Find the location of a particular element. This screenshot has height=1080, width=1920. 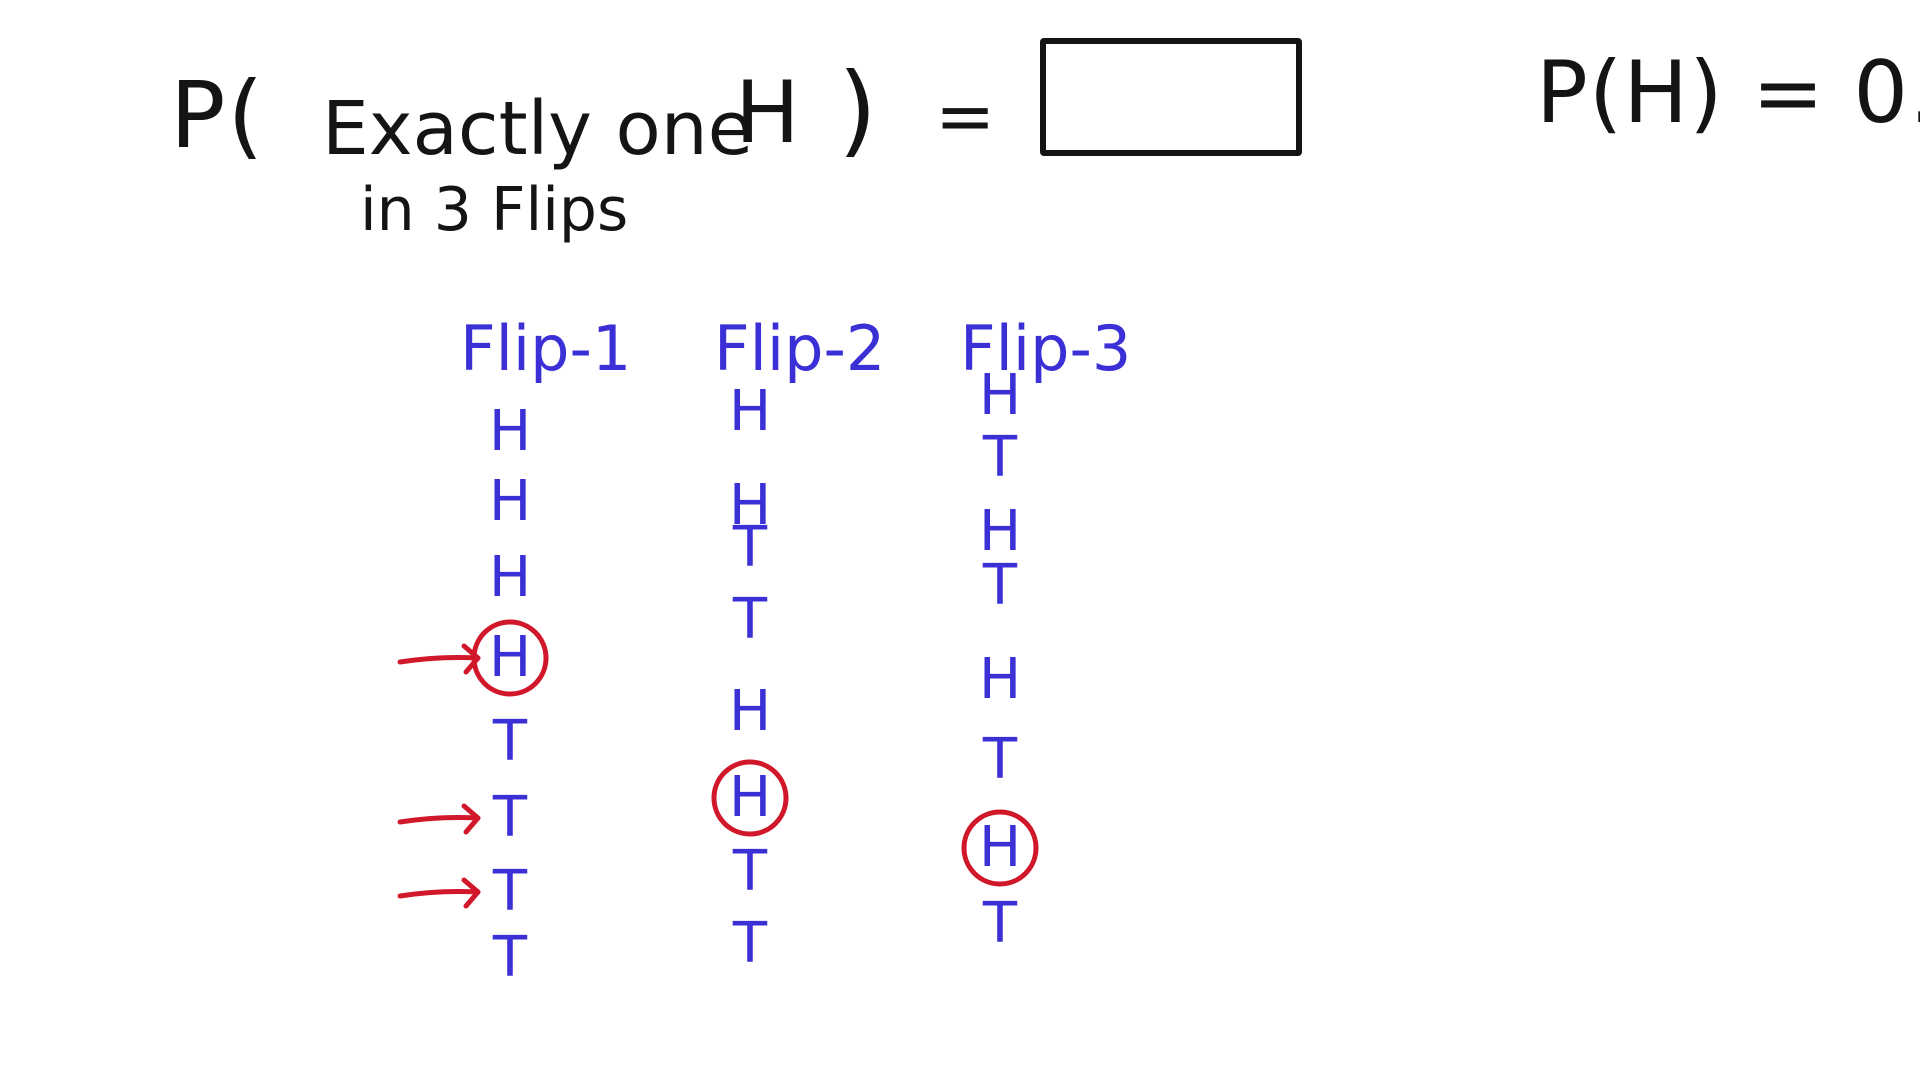

cell-flip-2-row-4: T is located at coordinates (750, 619).